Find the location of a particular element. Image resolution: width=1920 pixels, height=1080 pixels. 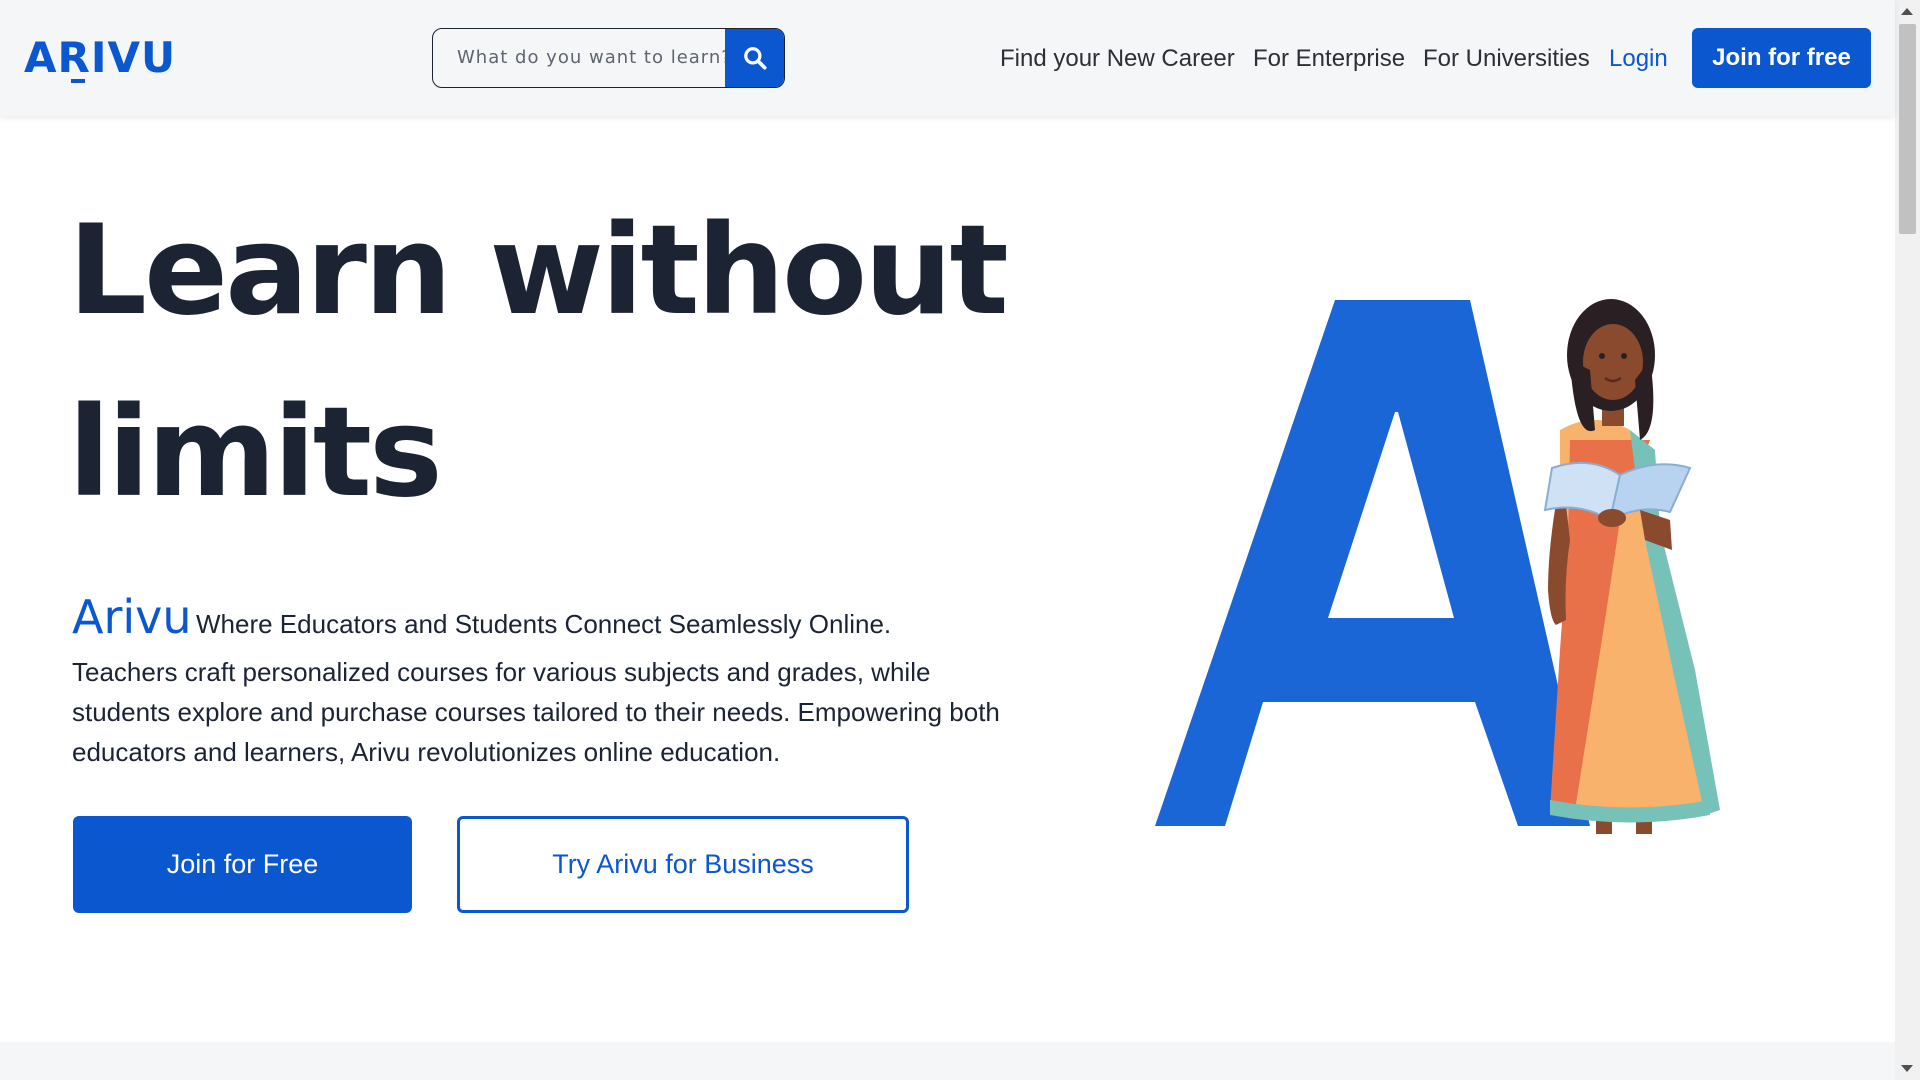

next-section-band is located at coordinates (947, 1061).